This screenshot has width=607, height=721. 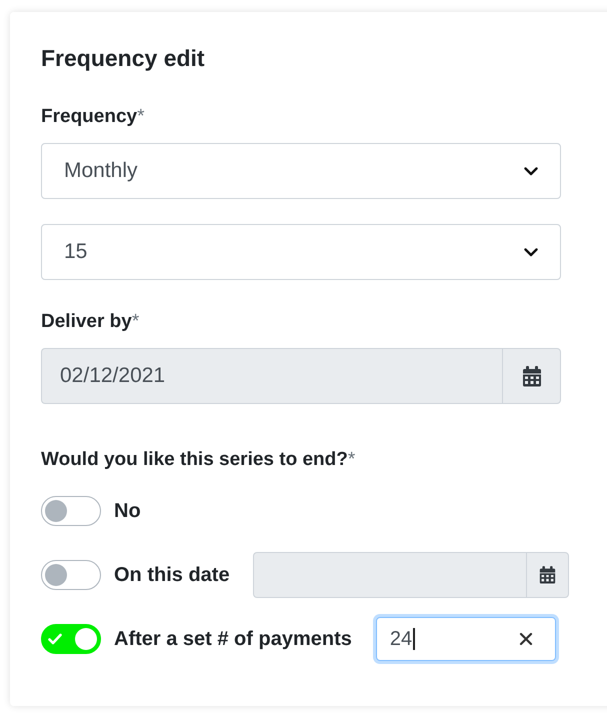 I want to click on option-label: After a set # of payments, so click(x=233, y=639).